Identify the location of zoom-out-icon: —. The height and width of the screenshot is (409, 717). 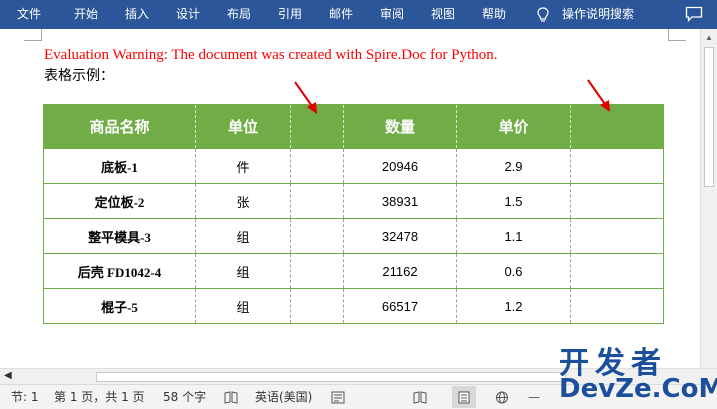
(534, 397).